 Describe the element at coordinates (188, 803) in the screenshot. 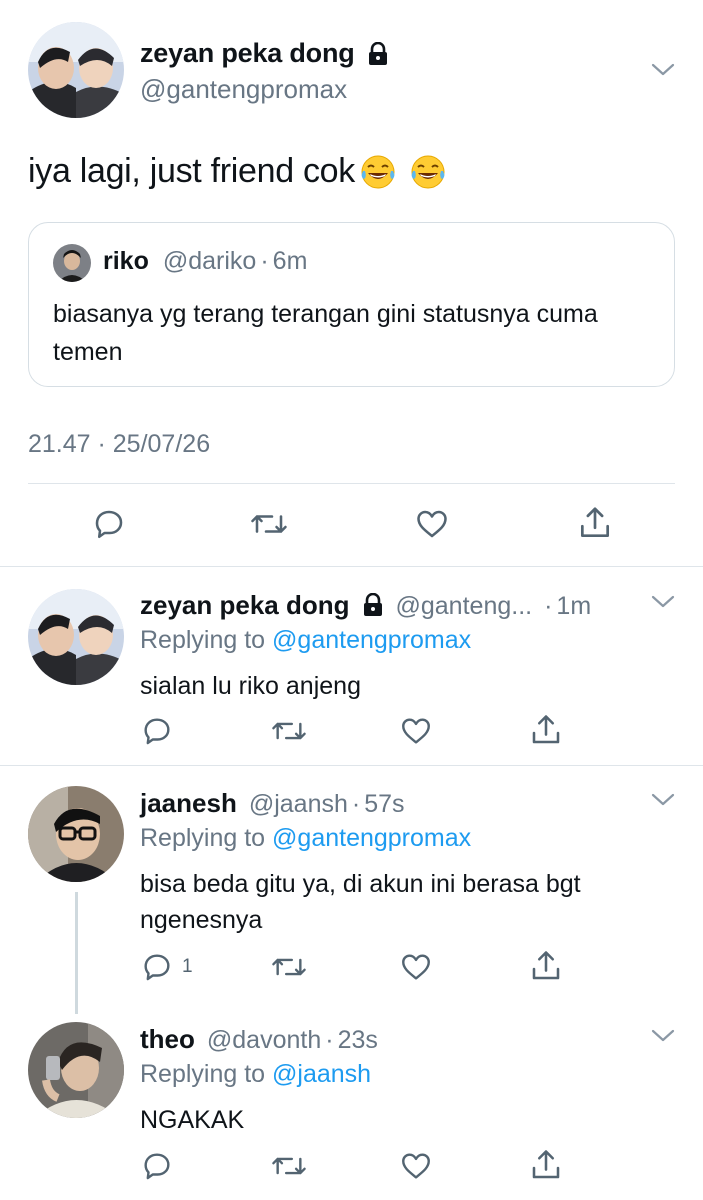

I see `reply-author-name: jaanesh` at that location.